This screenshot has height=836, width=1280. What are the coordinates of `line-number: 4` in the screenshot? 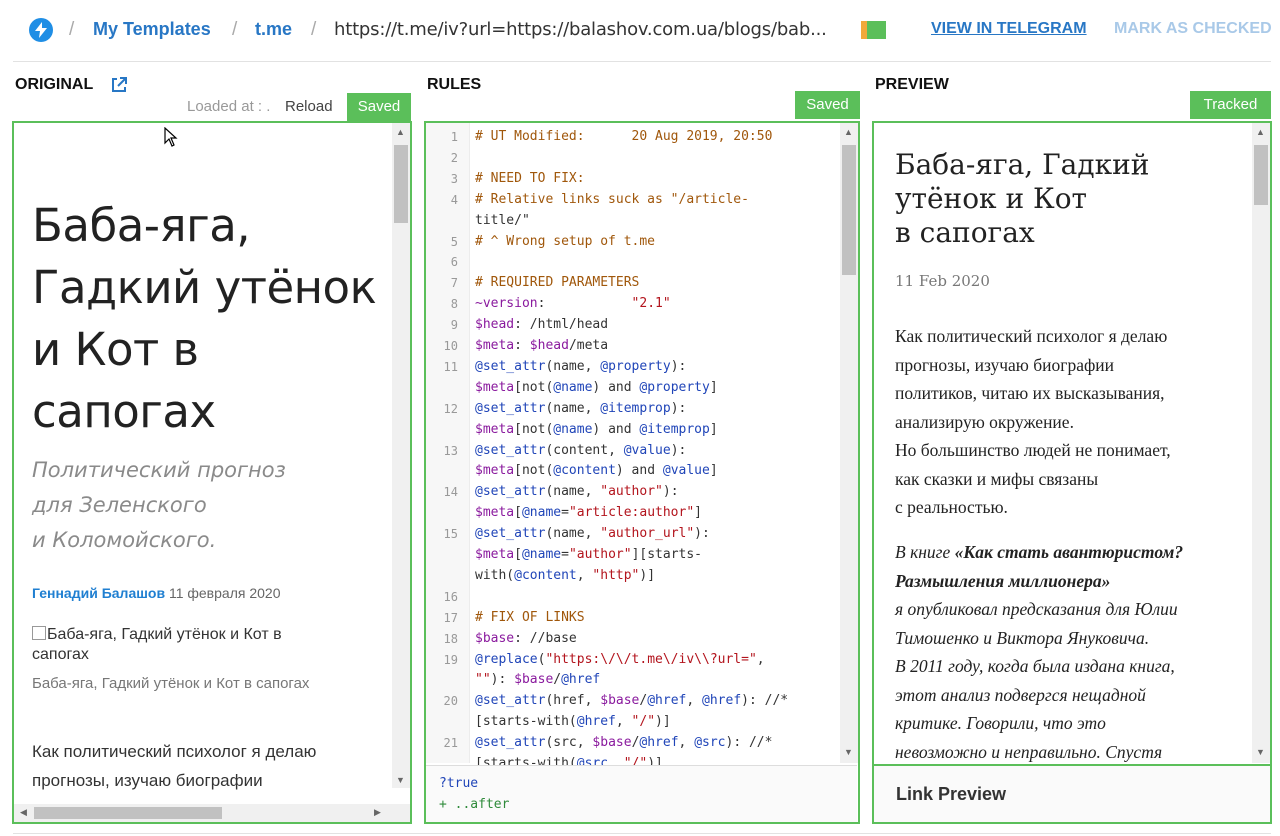 It's located at (454, 199).